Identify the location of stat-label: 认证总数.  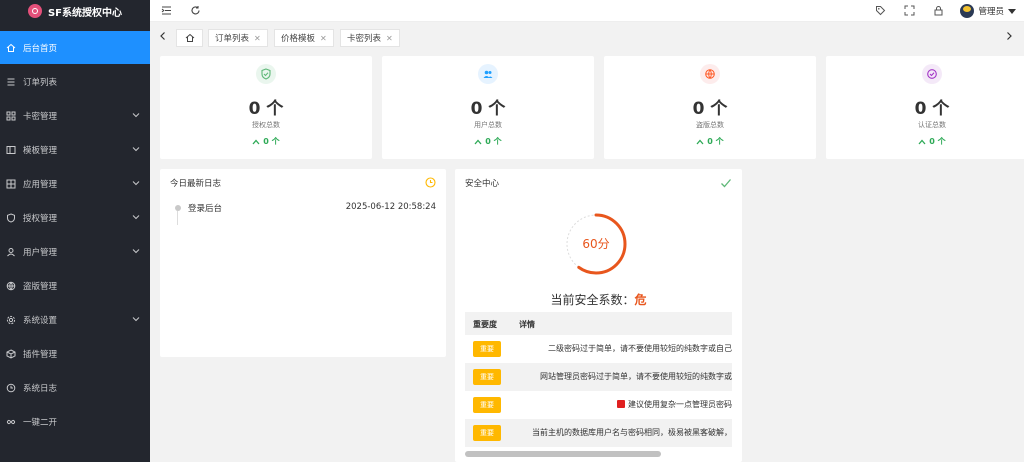
(932, 125).